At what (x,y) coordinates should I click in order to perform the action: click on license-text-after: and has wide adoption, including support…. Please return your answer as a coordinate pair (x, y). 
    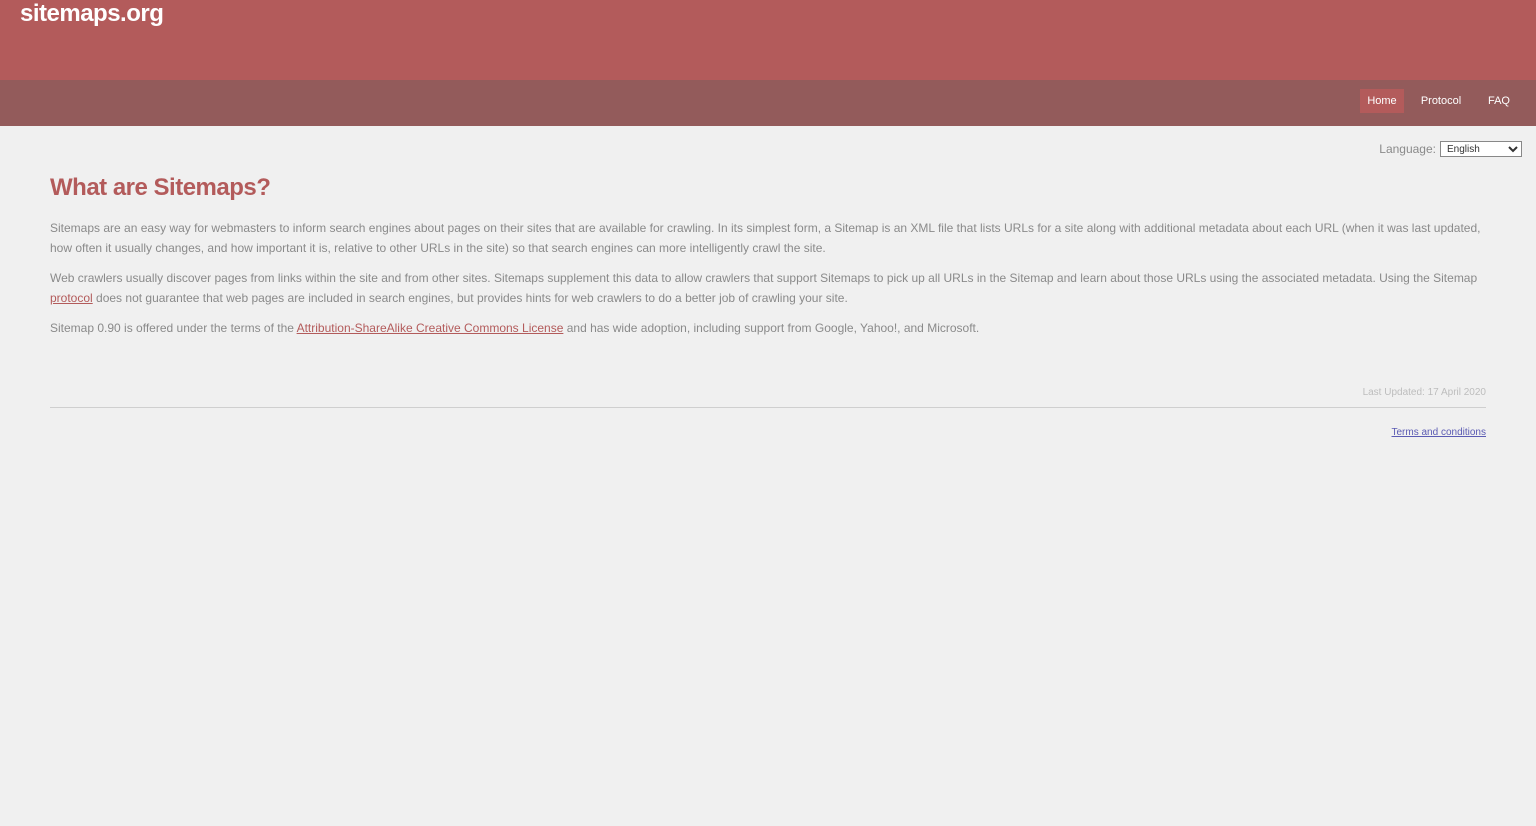
    Looking at the image, I should click on (771, 328).